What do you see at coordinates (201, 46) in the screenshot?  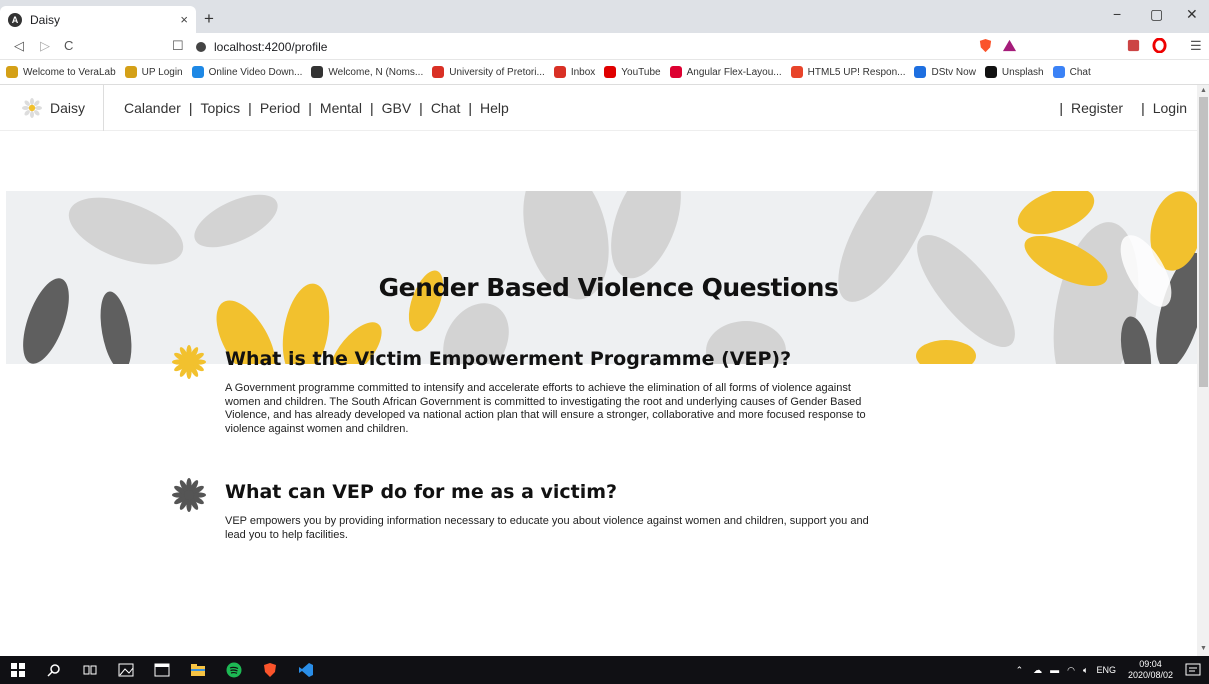 I see `site-info-icon` at bounding box center [201, 46].